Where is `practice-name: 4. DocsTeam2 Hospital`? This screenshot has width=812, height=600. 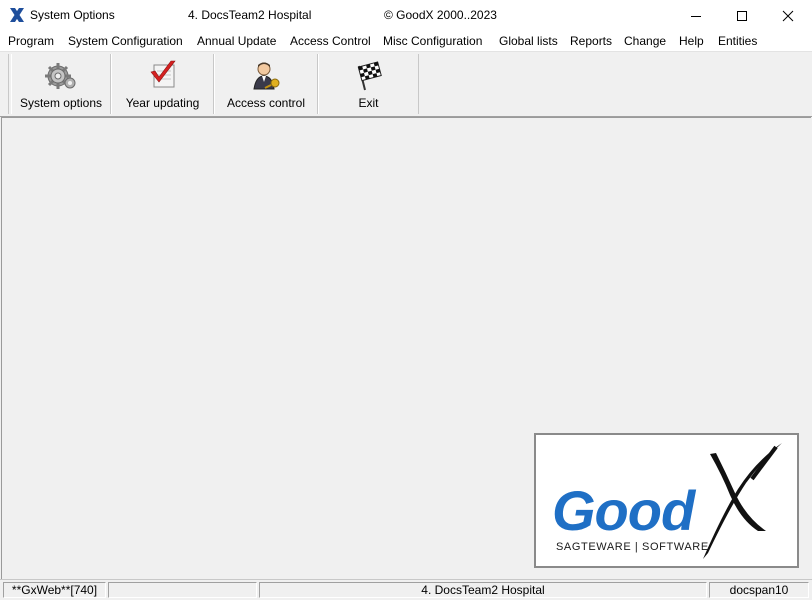 practice-name: 4. DocsTeam2 Hospital is located at coordinates (250, 15).